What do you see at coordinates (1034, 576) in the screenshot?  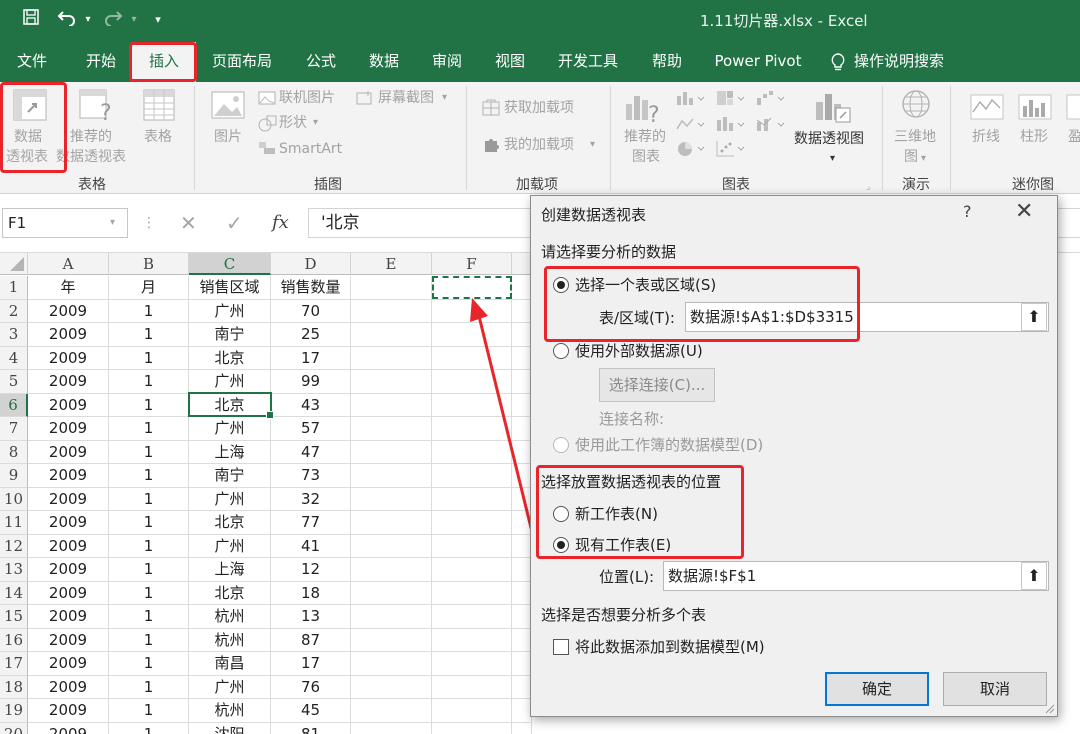 I see `location-collapse-icon: ⬆` at bounding box center [1034, 576].